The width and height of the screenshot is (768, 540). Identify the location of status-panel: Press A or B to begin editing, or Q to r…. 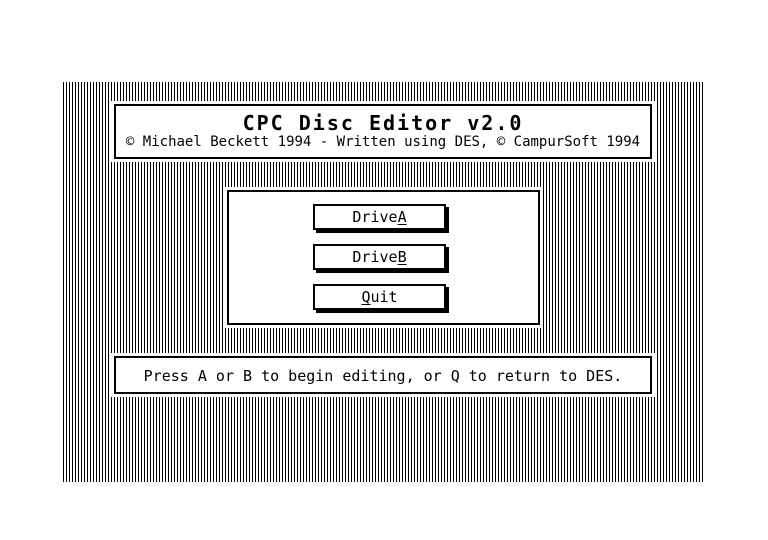
(383, 375).